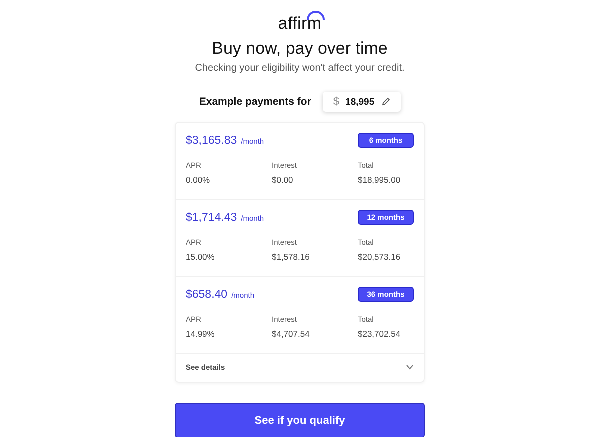  Describe the element at coordinates (212, 140) in the screenshot. I see `monthly-amount: $3,165.83` at that location.